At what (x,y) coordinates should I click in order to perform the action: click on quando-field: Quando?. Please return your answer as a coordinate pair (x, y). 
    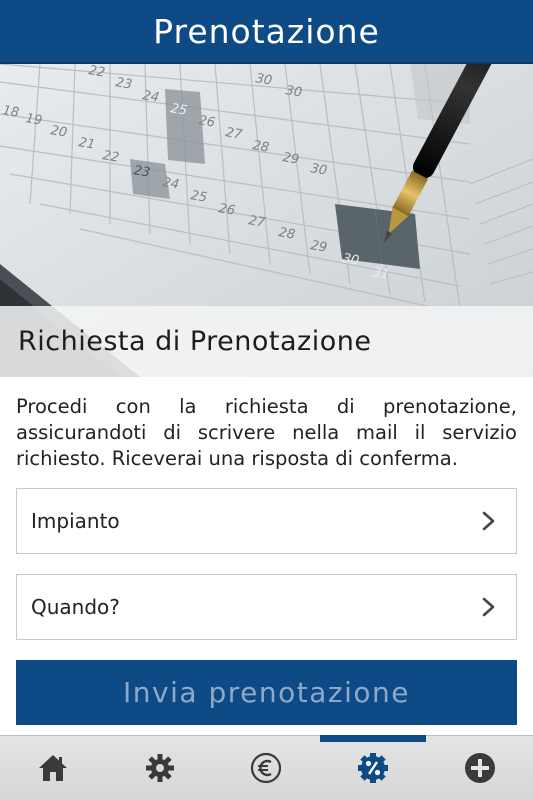
    Looking at the image, I should click on (266, 607).